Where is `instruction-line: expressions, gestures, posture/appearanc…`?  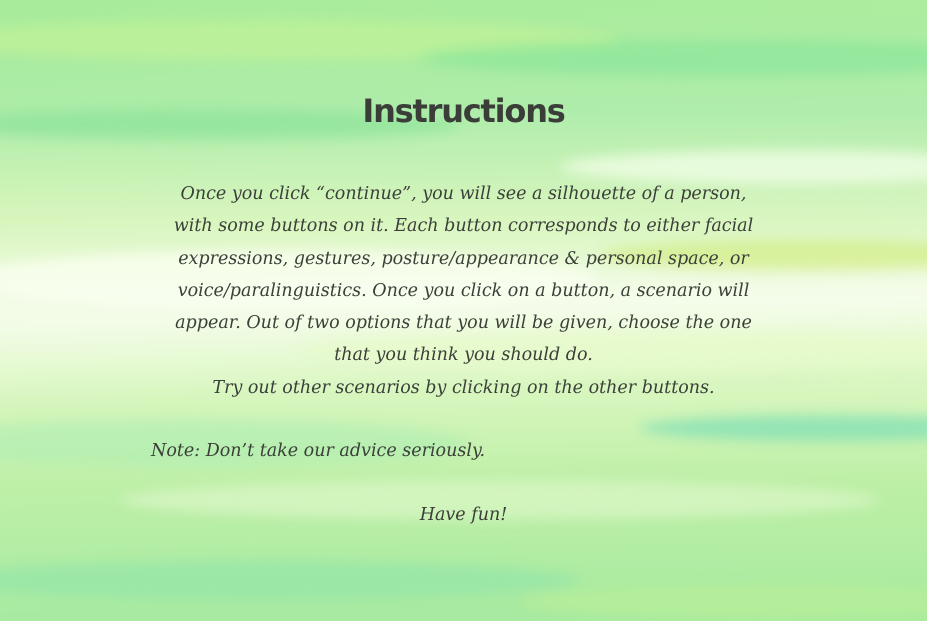
instruction-line: expressions, gestures, posture/appearanc… is located at coordinates (463, 258).